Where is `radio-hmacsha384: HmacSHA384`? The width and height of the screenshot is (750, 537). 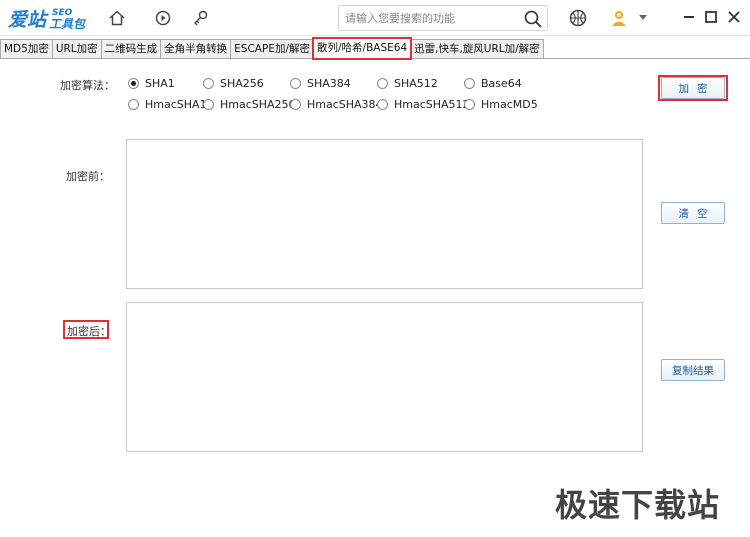 radio-hmacsha384: HmacSHA384 is located at coordinates (336, 104).